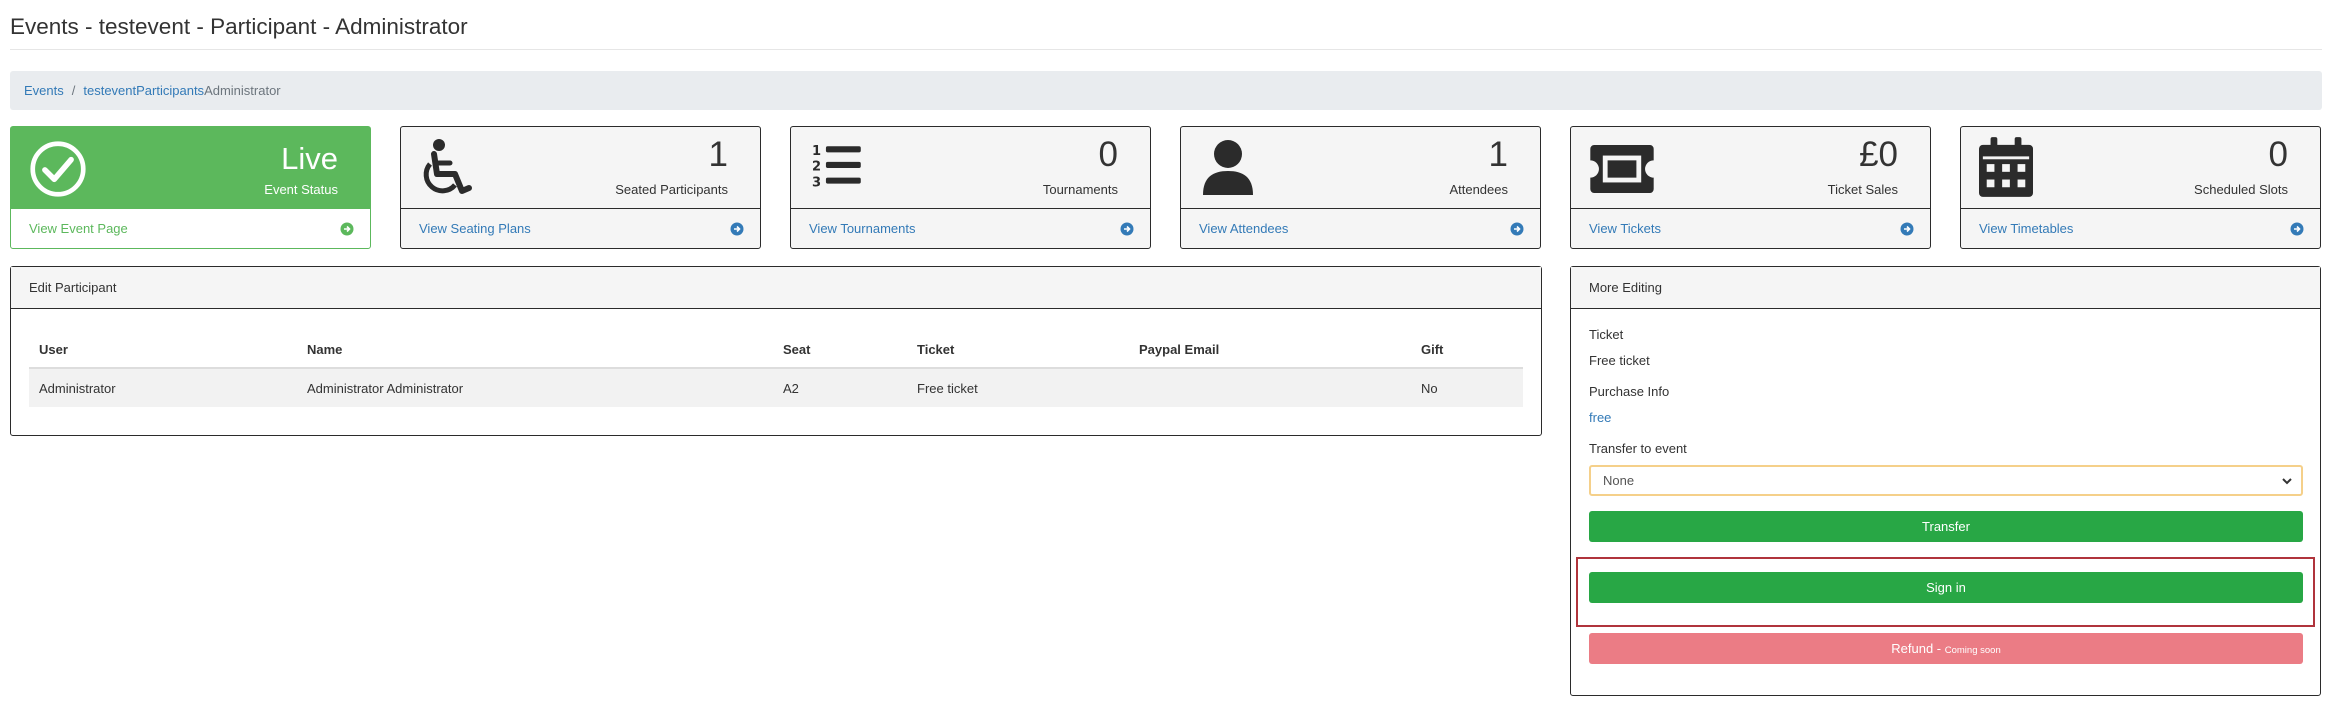  What do you see at coordinates (447, 166) in the screenshot?
I see `wheelchair-icon` at bounding box center [447, 166].